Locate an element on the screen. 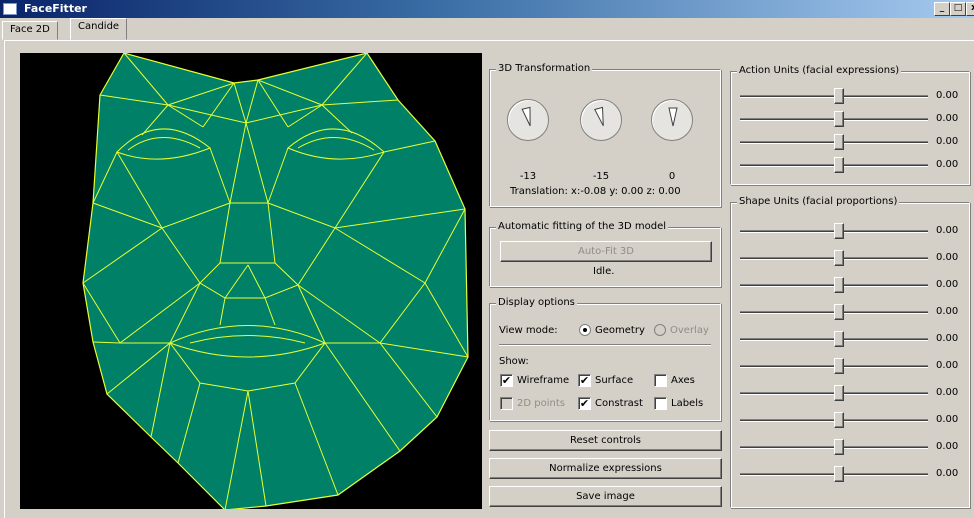 This screenshot has height=518, width=974. checkbox-constrast: ✔ is located at coordinates (584, 403).